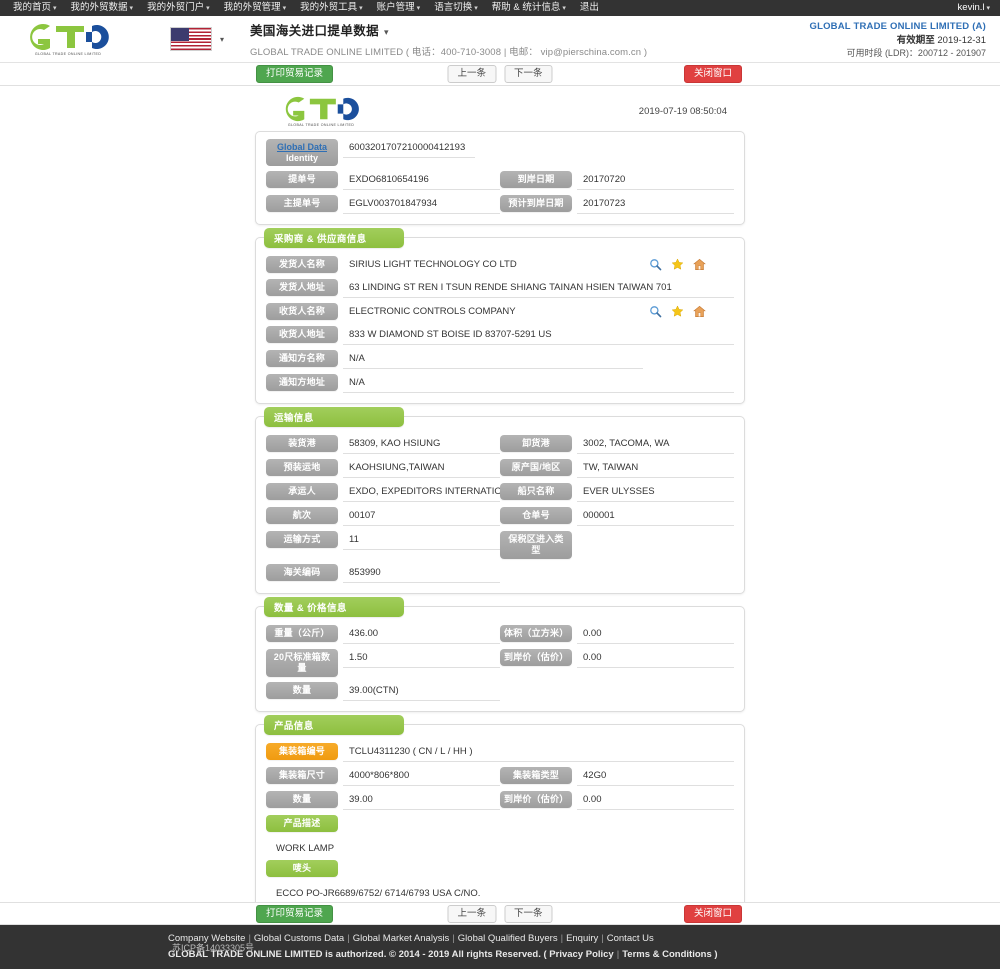 Image resolution: width=1000 pixels, height=975 pixels. I want to click on container-type-value: 42G0, so click(655, 776).